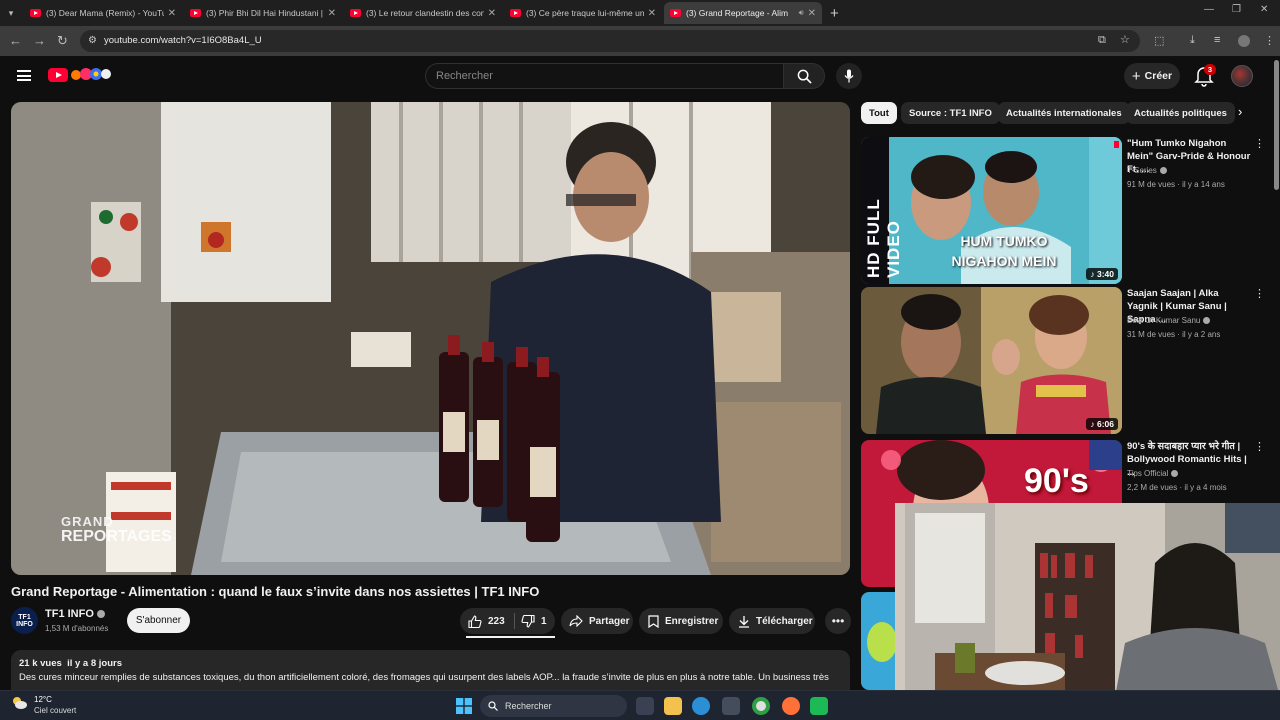  What do you see at coordinates (1142, 170) in the screenshot?
I see `recommendation-channel: T-Series` at bounding box center [1142, 170].